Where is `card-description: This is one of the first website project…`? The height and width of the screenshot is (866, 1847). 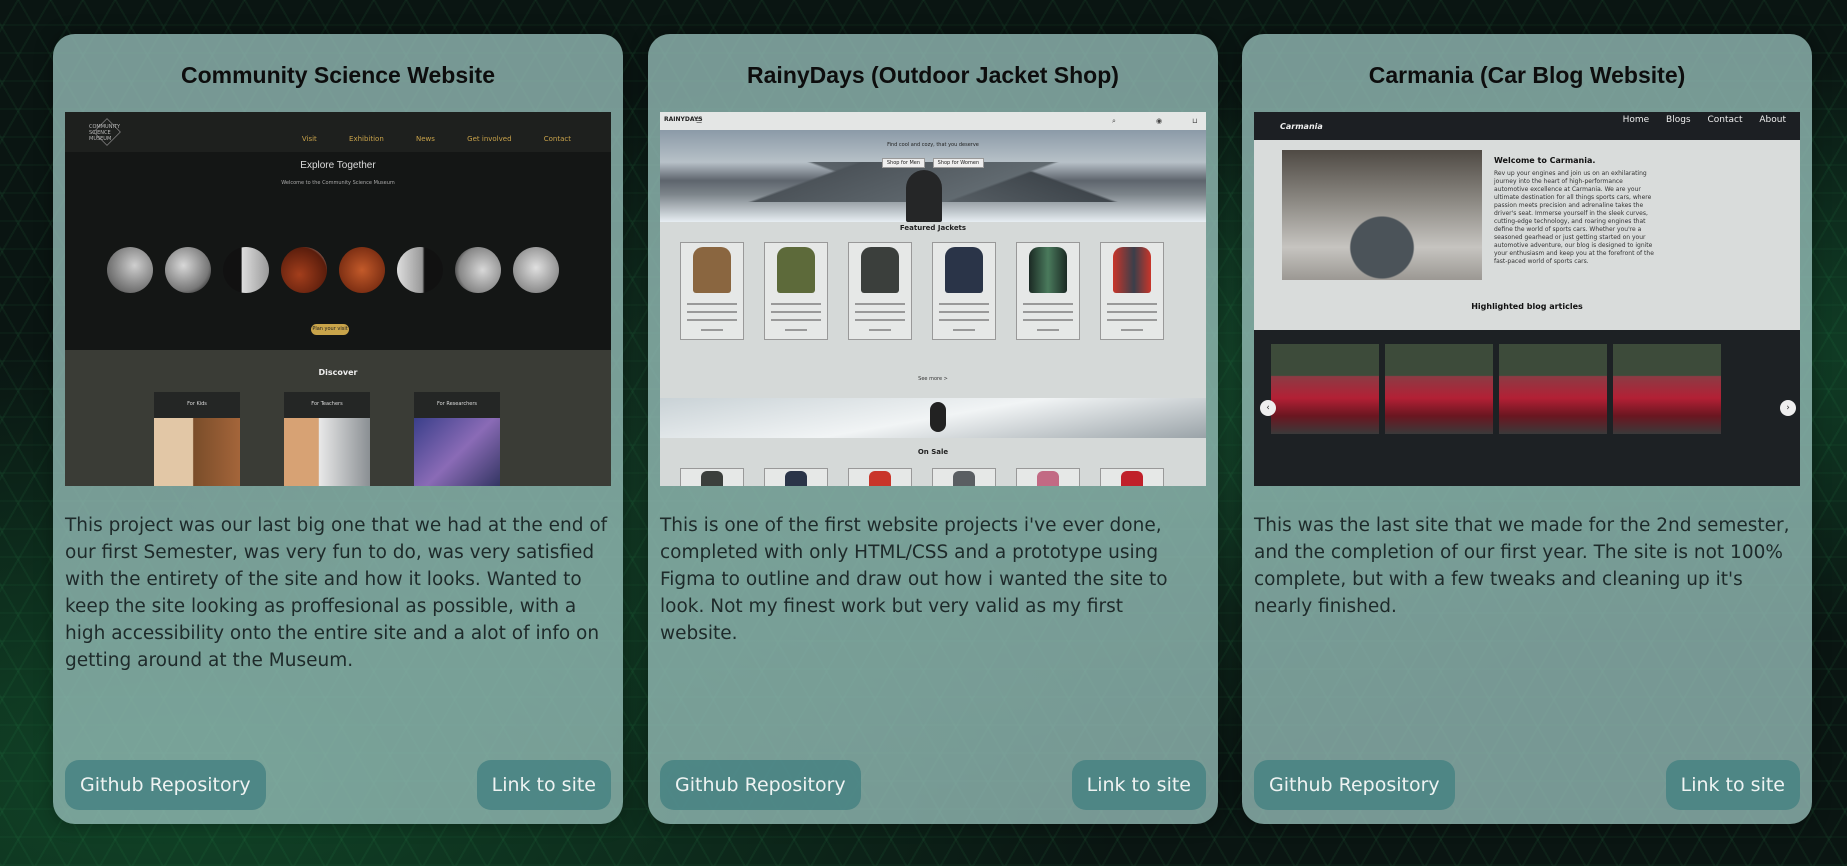 card-description: This is one of the first website project… is located at coordinates (914, 579).